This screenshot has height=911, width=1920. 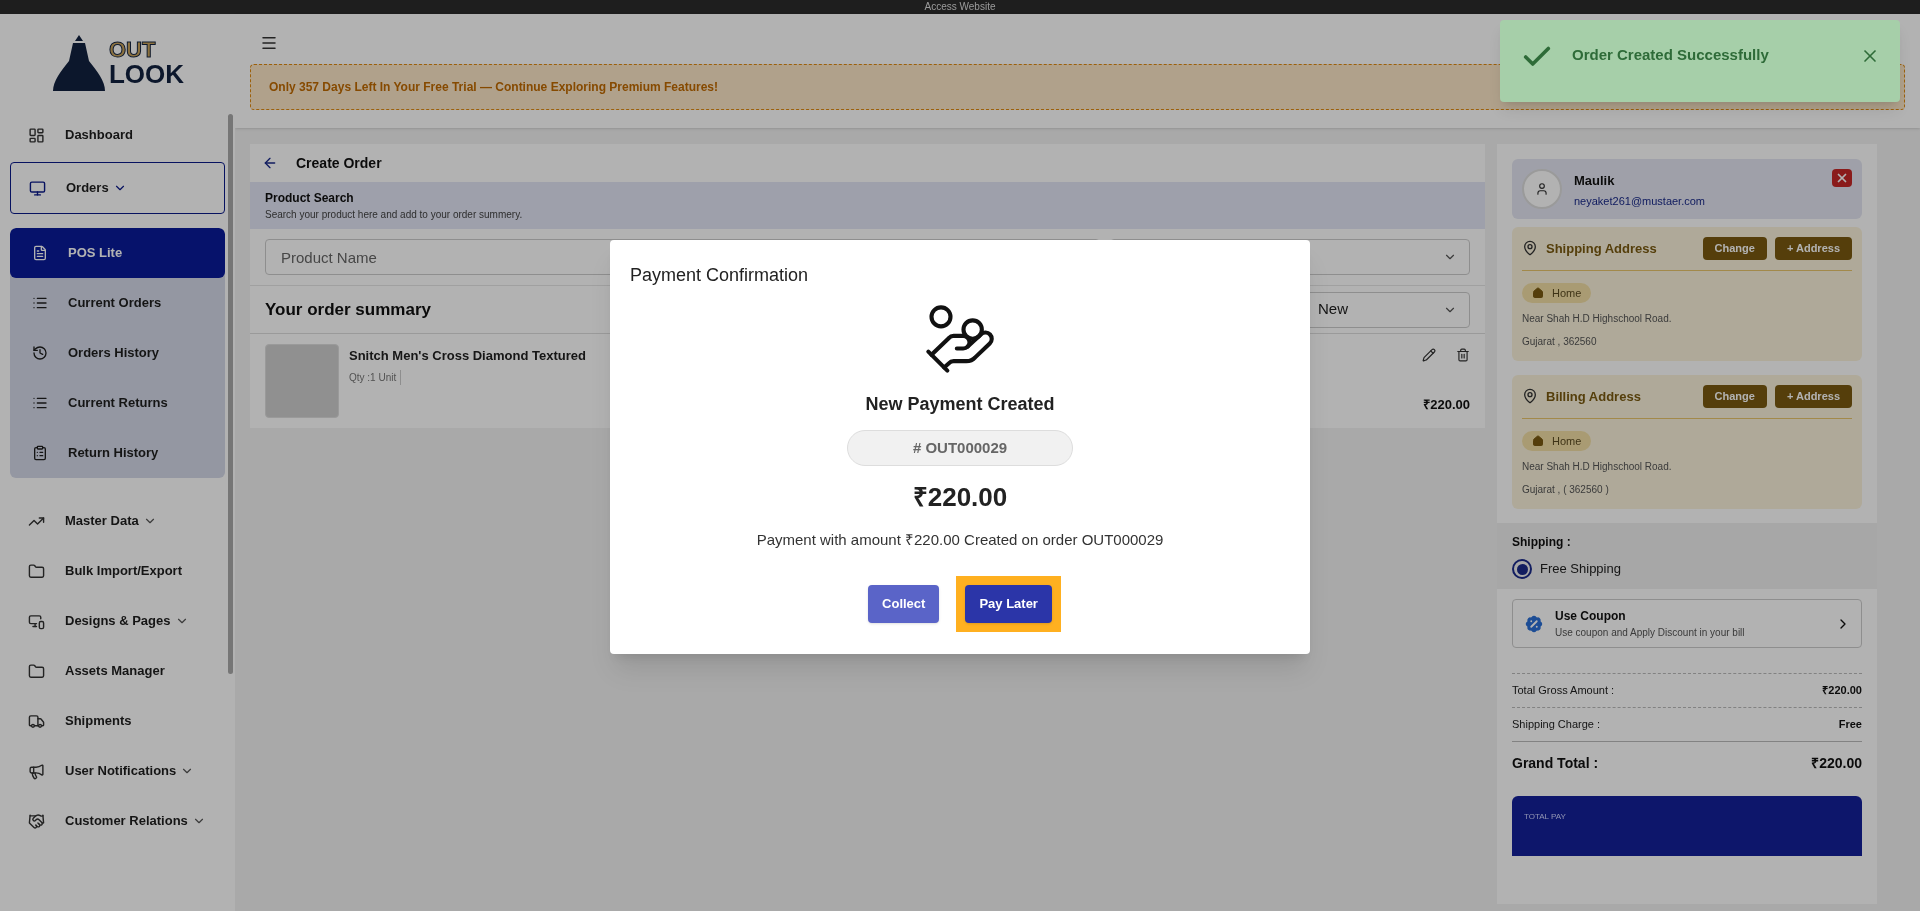 What do you see at coordinates (115, 671) in the screenshot?
I see `sidebar-item-label: Assets Manager` at bounding box center [115, 671].